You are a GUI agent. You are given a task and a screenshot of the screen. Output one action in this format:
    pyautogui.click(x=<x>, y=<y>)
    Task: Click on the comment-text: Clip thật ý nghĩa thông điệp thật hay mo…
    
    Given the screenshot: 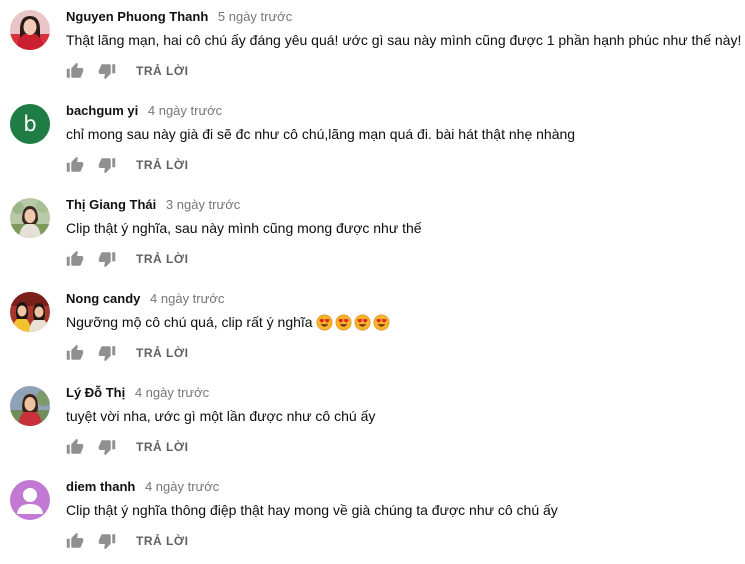 What is the action you would take?
    pyautogui.click(x=312, y=510)
    